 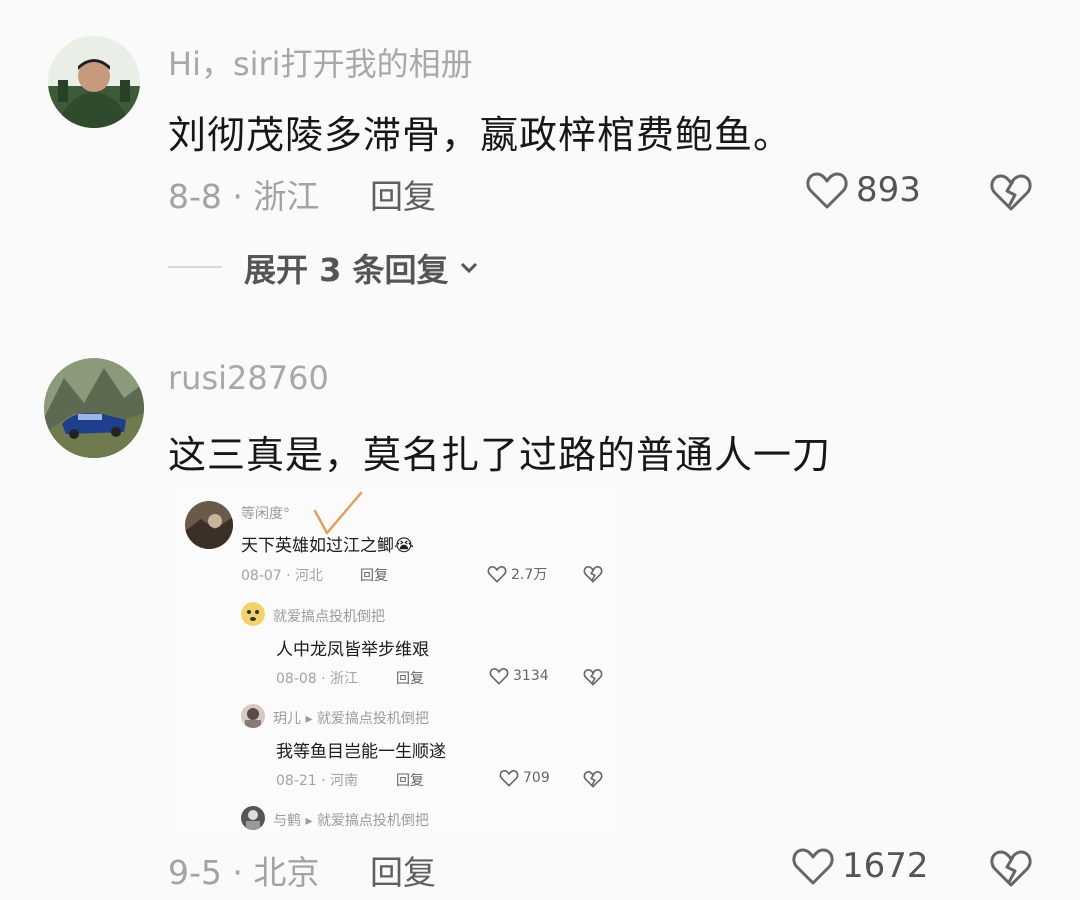 What do you see at coordinates (361, 752) in the screenshot?
I see `comment-text: 我等鱼目岂能一生顺遂` at bounding box center [361, 752].